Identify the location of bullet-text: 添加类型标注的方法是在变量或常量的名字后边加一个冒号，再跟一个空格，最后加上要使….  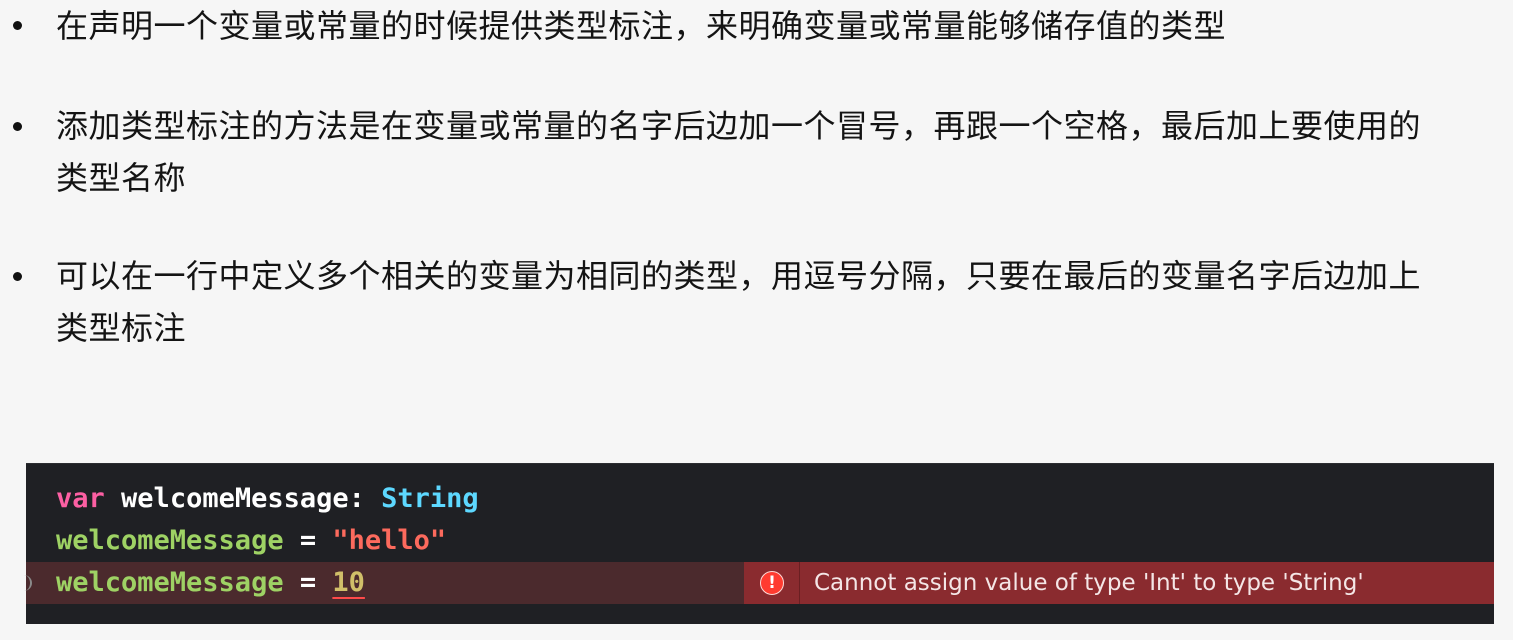
(739, 152).